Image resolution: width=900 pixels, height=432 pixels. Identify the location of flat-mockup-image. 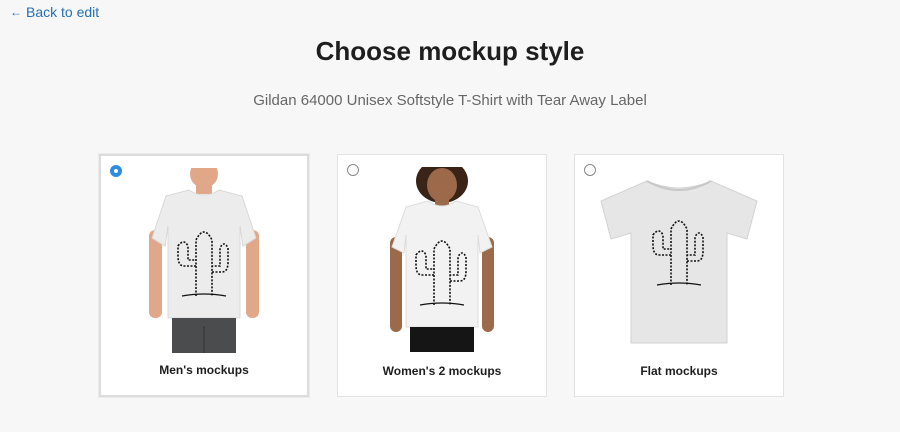
(679, 261).